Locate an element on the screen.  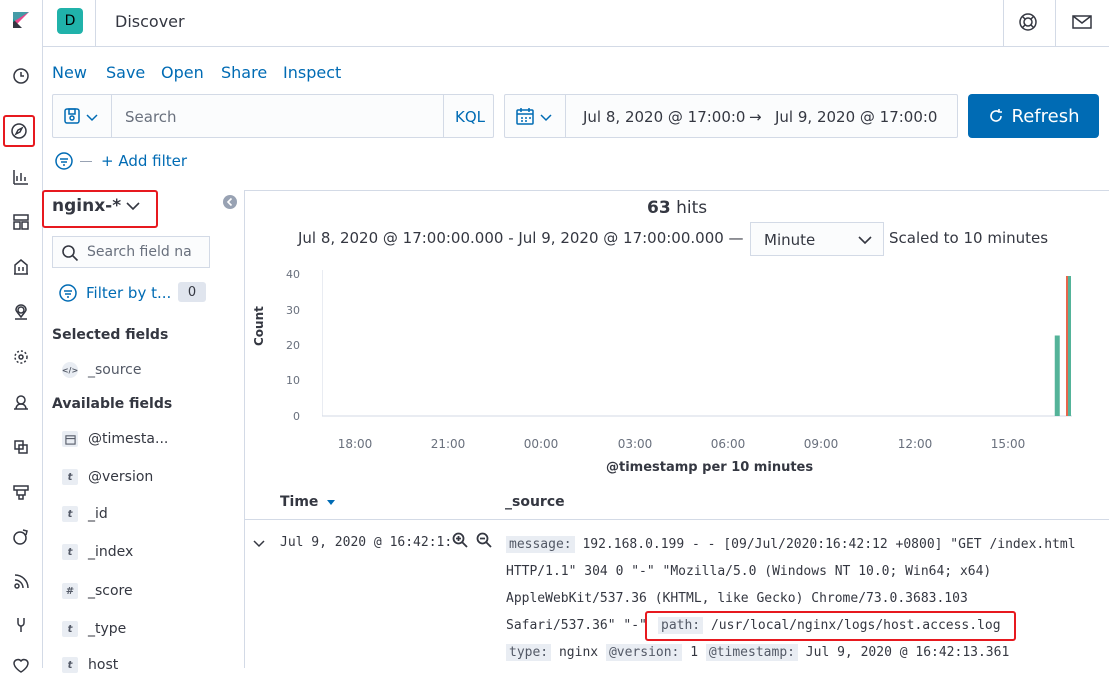
discover-compass-icon is located at coordinates (19, 131).